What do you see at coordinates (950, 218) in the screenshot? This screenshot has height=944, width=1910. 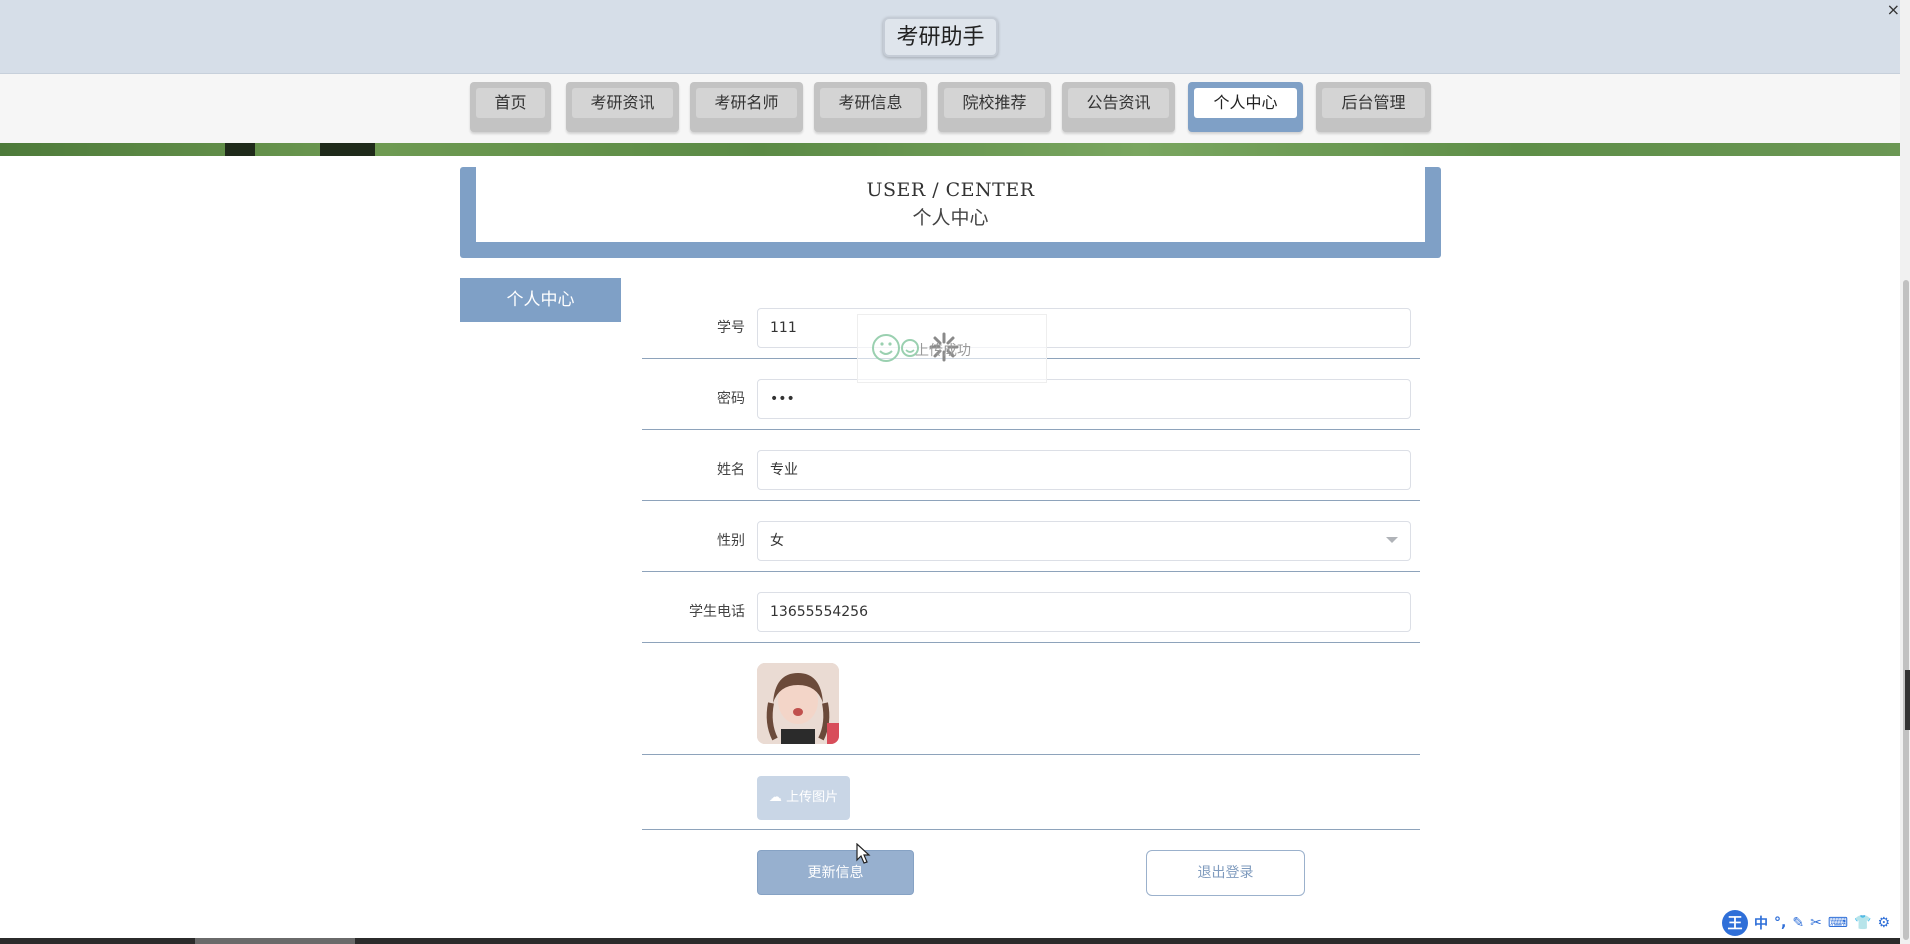 I see `section-title-cn: 个人中心` at bounding box center [950, 218].